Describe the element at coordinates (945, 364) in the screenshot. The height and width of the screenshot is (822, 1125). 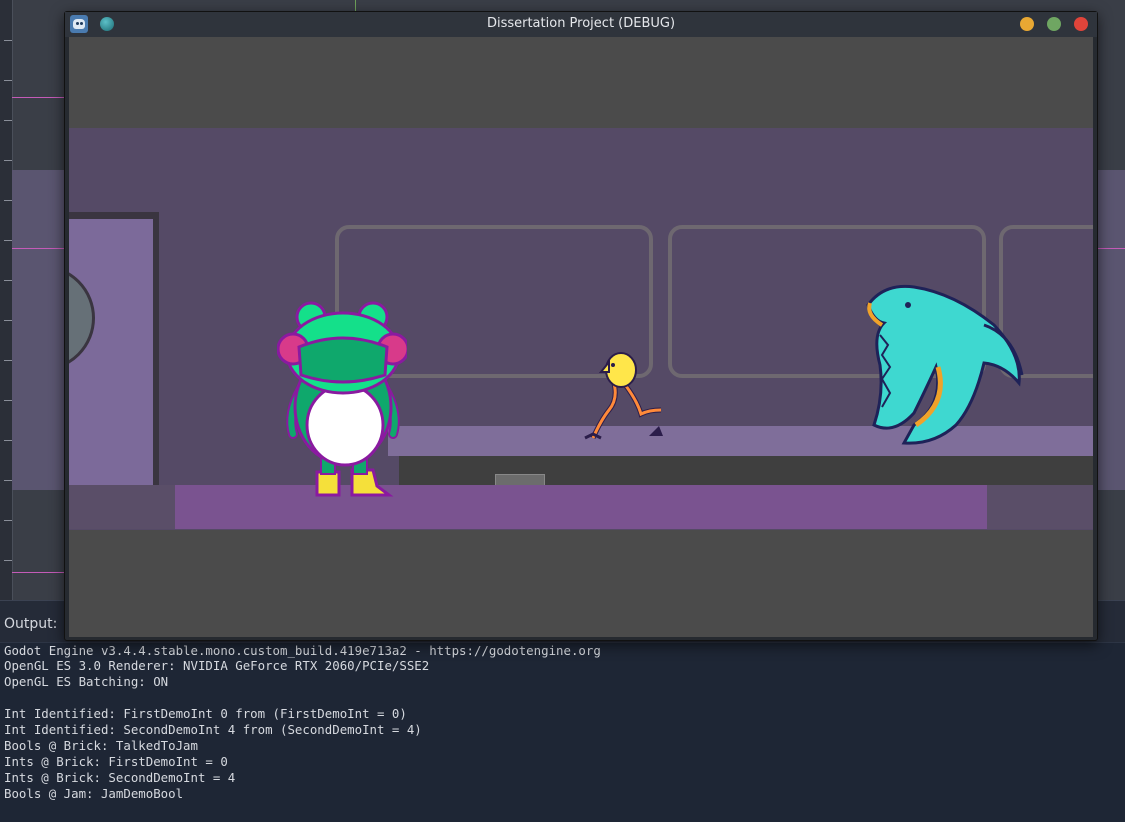
I see `cyan-shark-character` at that location.